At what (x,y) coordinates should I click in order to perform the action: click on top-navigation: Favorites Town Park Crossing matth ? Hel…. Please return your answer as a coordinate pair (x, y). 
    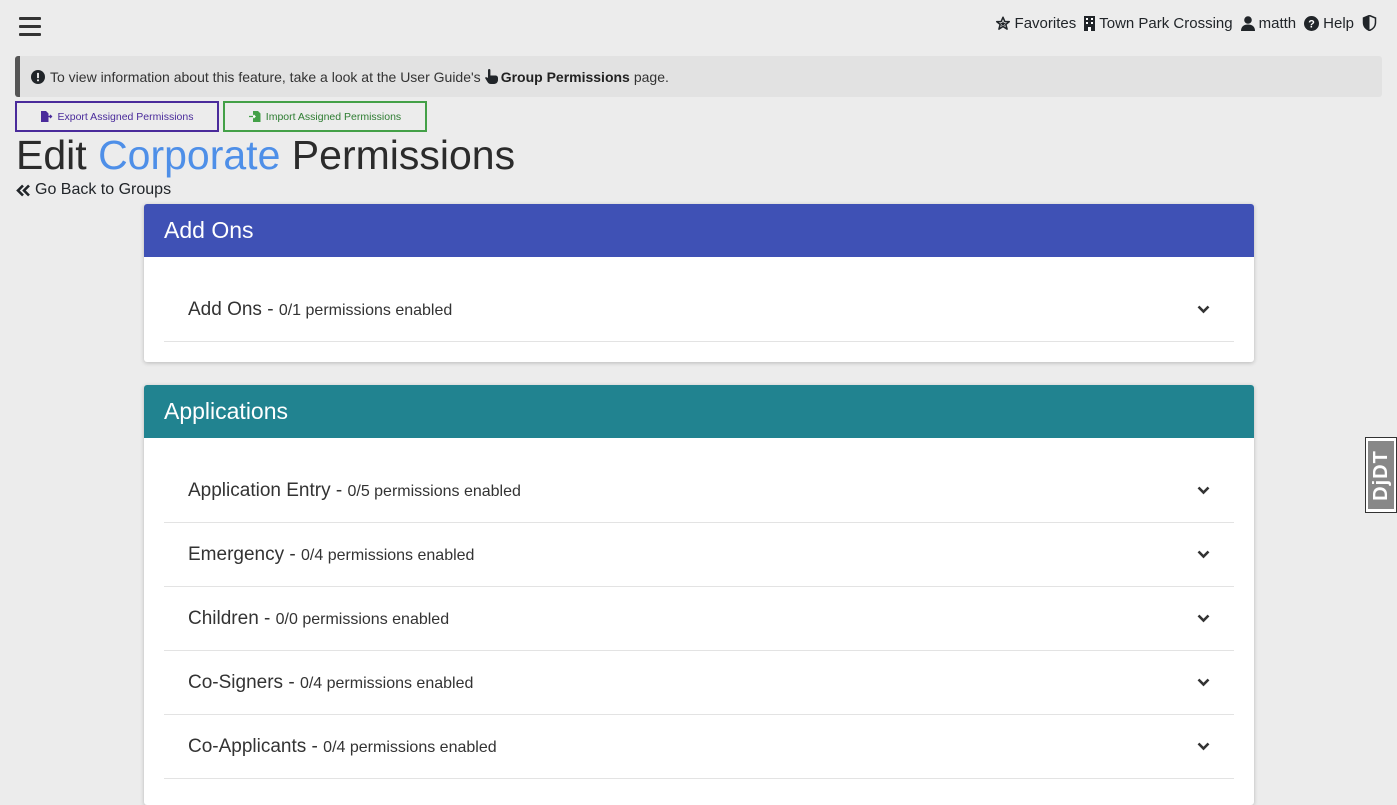
    Looking at the image, I should click on (1186, 23).